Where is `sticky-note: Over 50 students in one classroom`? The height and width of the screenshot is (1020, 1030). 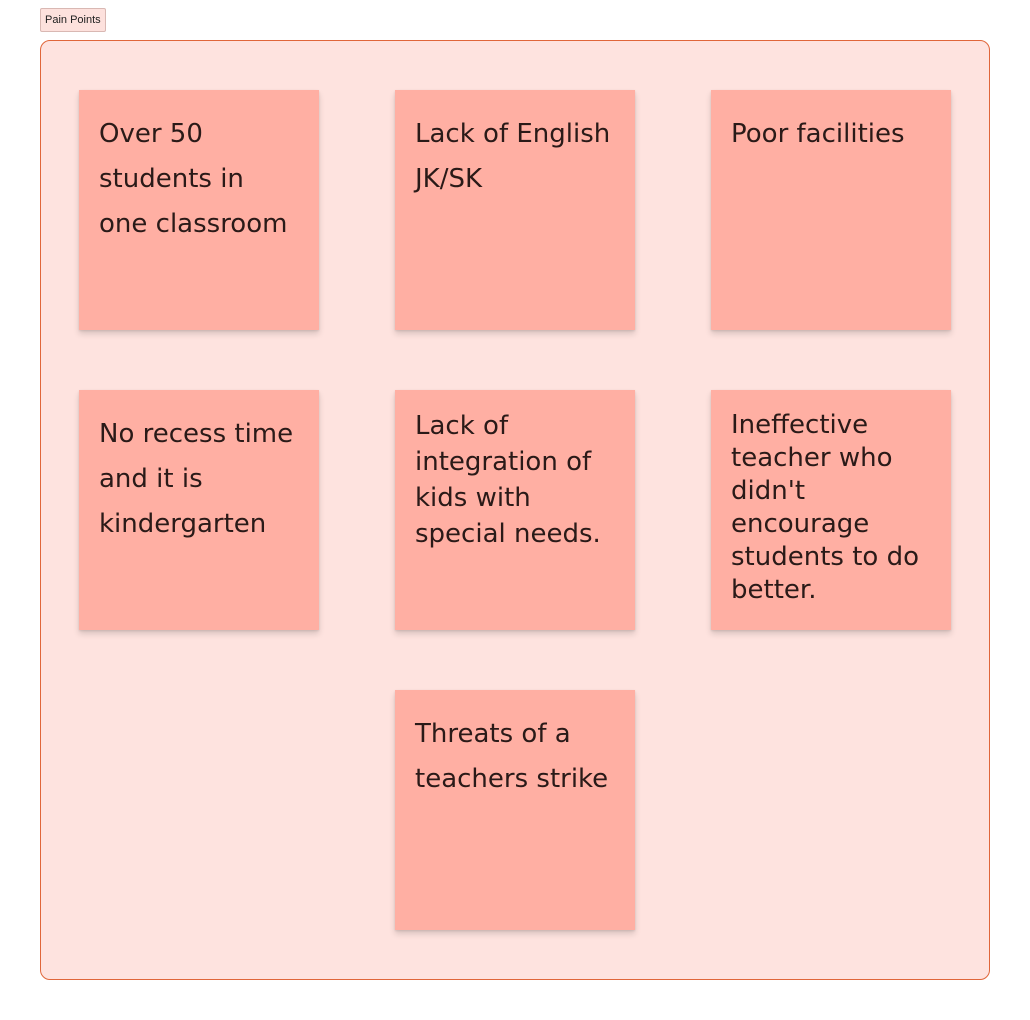 sticky-note: Over 50 students in one classroom is located at coordinates (199, 210).